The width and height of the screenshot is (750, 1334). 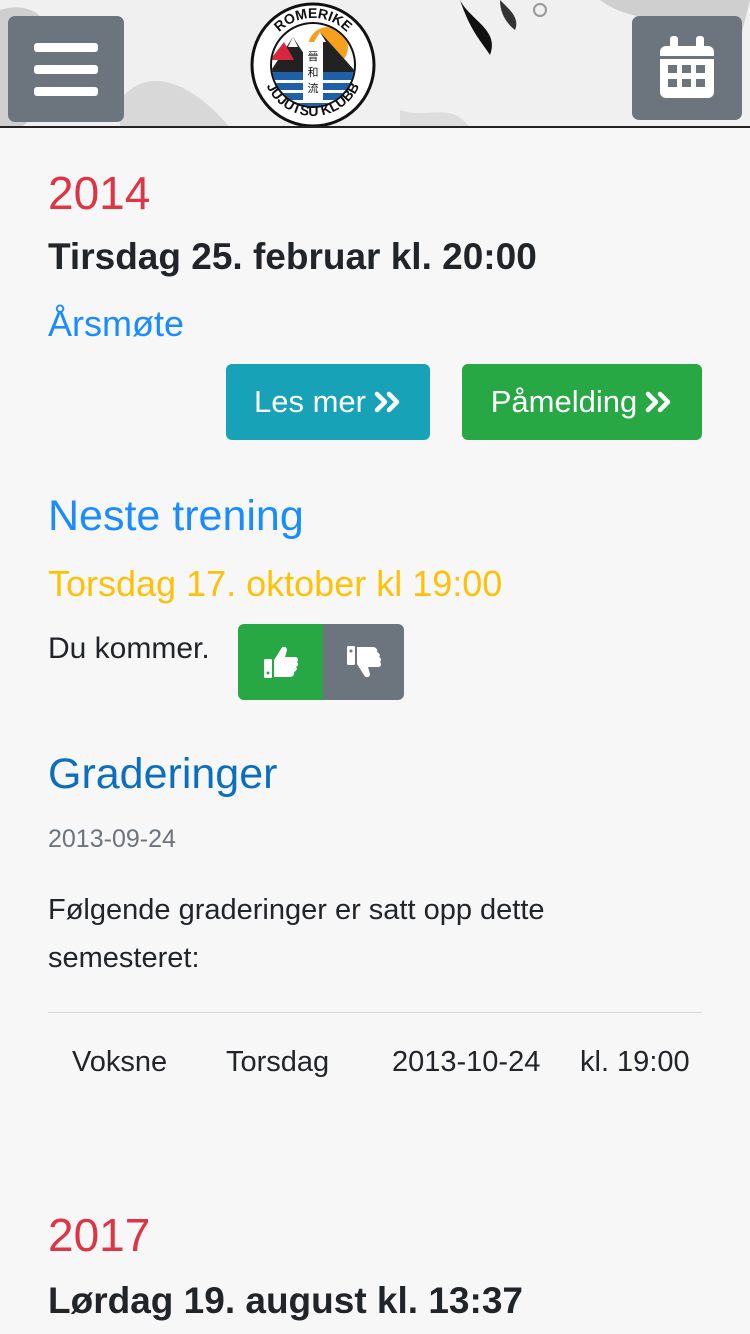 What do you see at coordinates (466, 1062) in the screenshot?
I see `table-cell-date: 2013-10-24` at bounding box center [466, 1062].